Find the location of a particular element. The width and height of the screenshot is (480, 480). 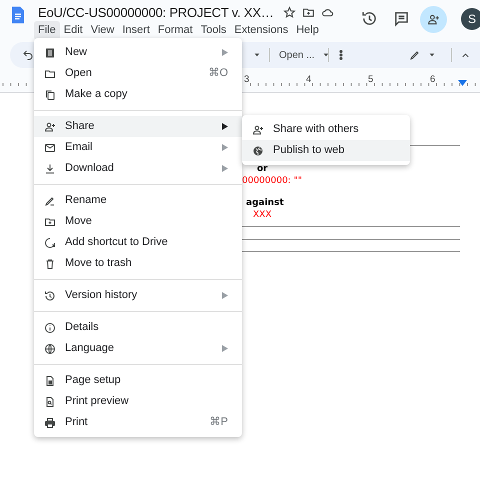

menu-item-label: New is located at coordinates (76, 52).